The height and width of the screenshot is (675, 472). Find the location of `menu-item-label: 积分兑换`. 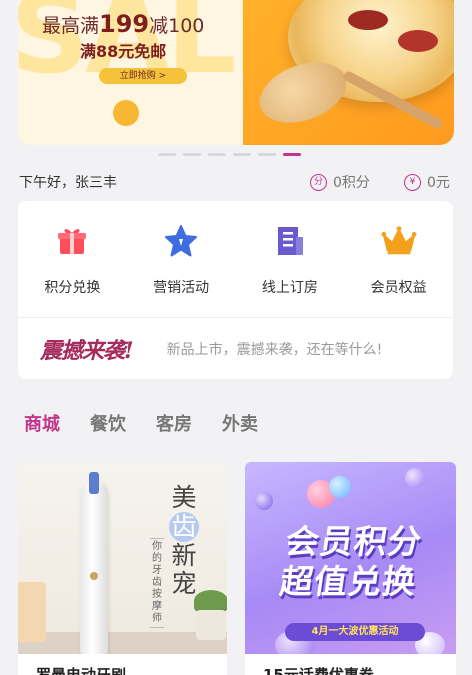

menu-item-label: 积分兑换 is located at coordinates (72, 288).